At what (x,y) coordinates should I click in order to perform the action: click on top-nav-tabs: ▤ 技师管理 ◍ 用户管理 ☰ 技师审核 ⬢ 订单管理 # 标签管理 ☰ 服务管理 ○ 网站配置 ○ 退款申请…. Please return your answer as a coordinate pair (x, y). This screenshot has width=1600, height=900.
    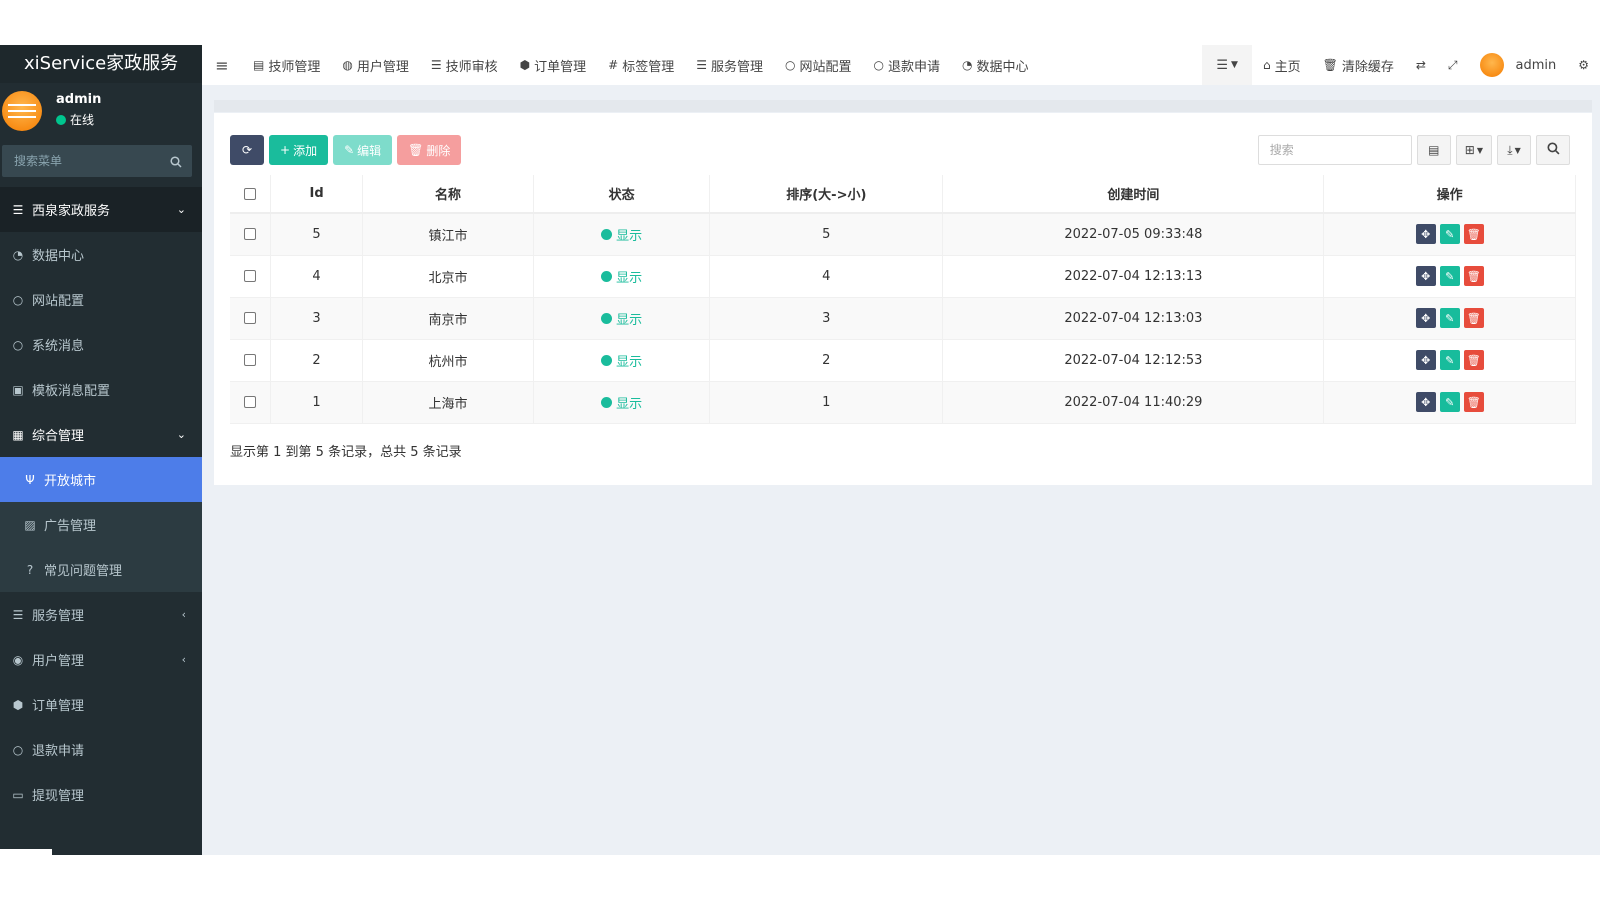
    Looking at the image, I should click on (641, 65).